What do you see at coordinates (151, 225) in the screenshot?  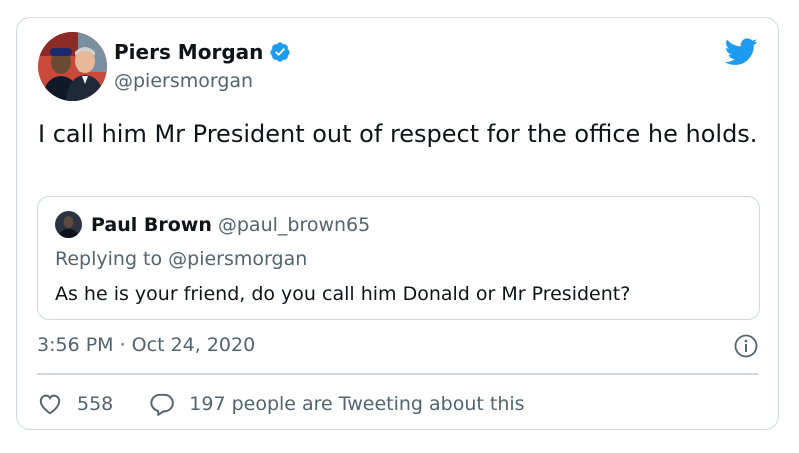 I see `quoted-author-name: Paul Brown` at bounding box center [151, 225].